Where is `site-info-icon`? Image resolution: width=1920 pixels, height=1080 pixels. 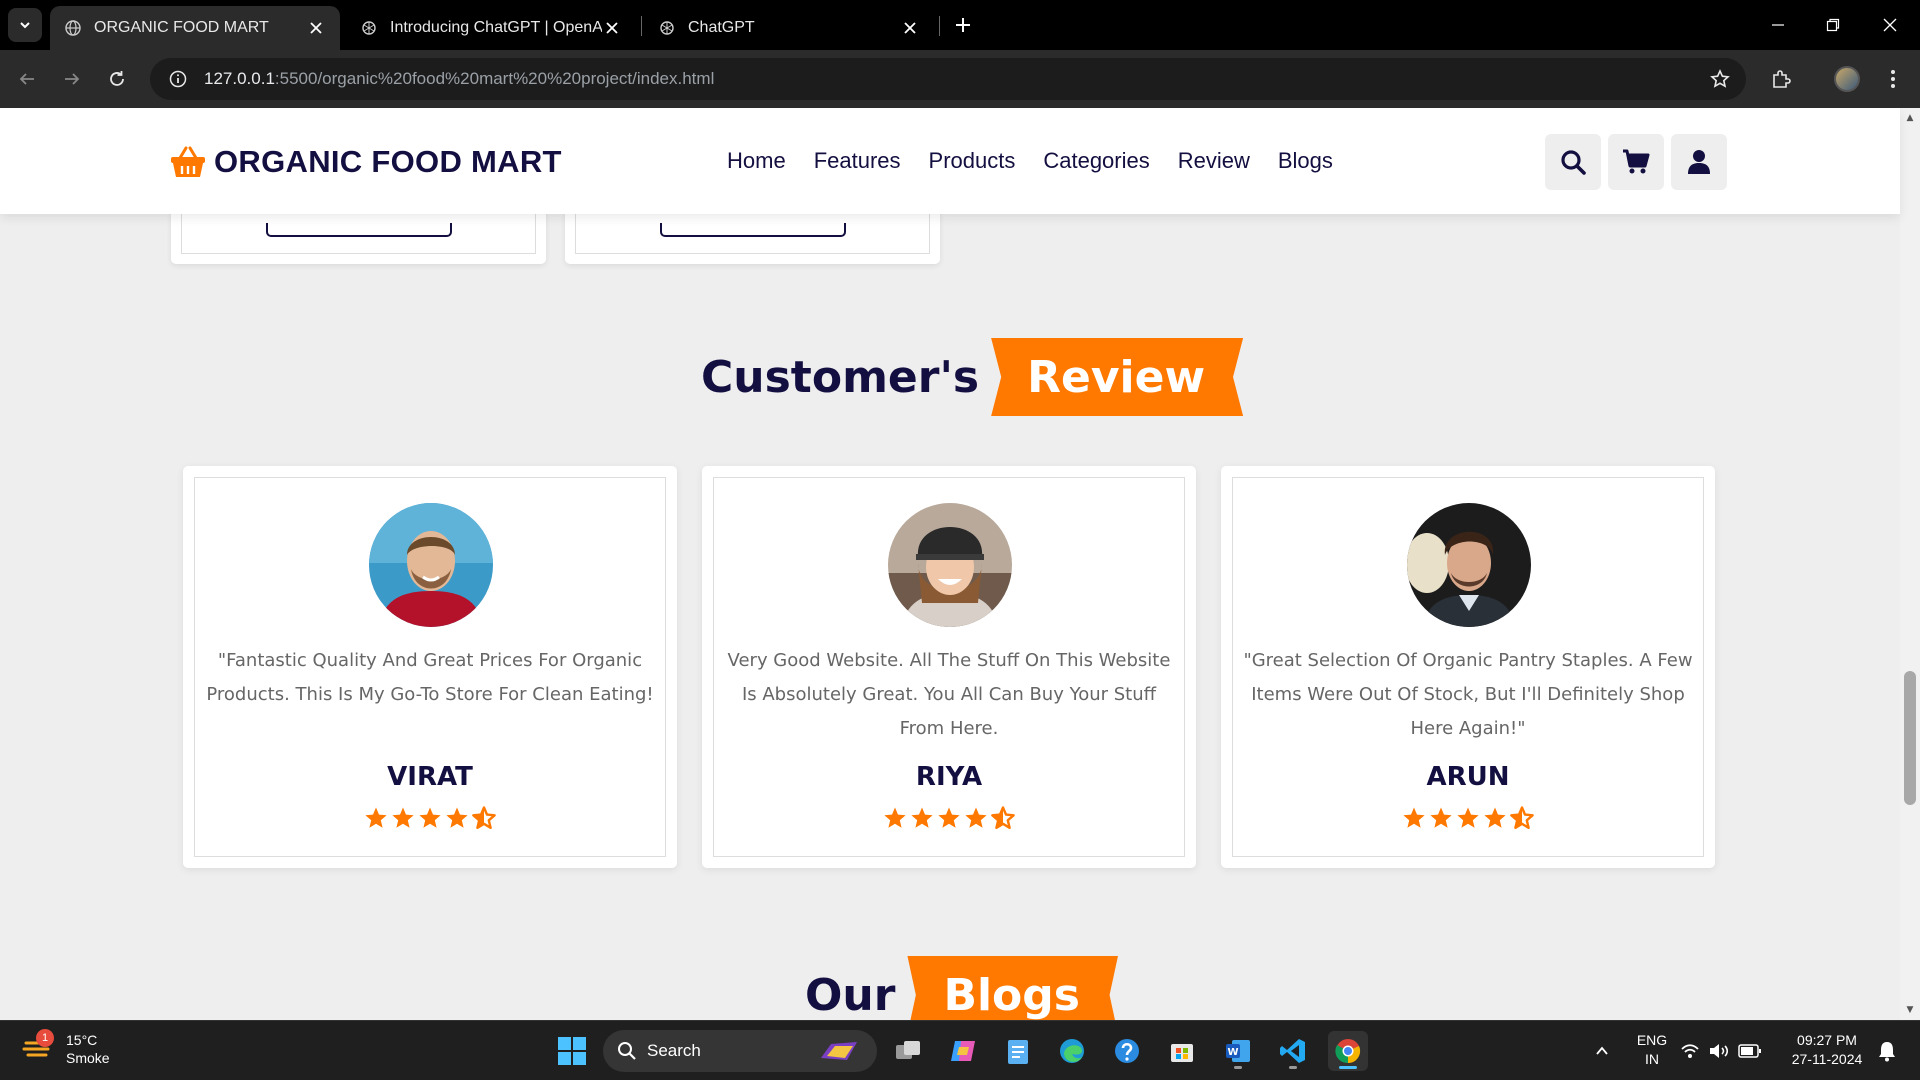
site-info-icon is located at coordinates (178, 79).